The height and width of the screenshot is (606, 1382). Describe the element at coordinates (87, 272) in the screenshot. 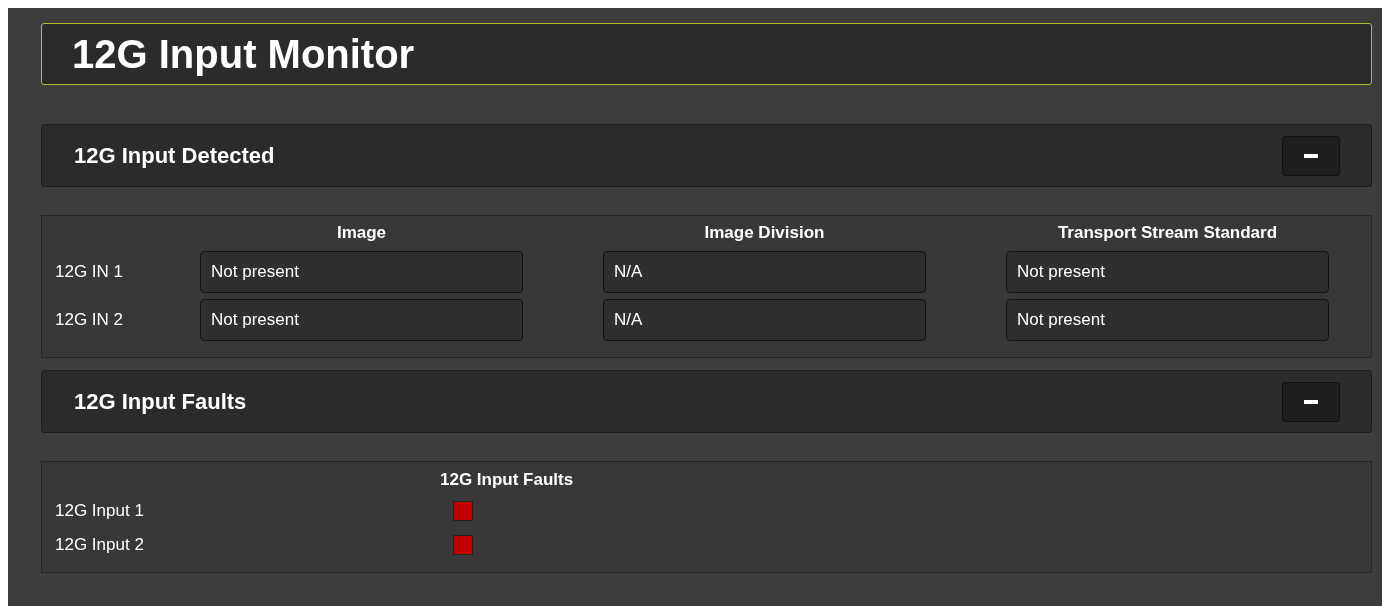

I see `row-label: 12G IN 1` at that location.